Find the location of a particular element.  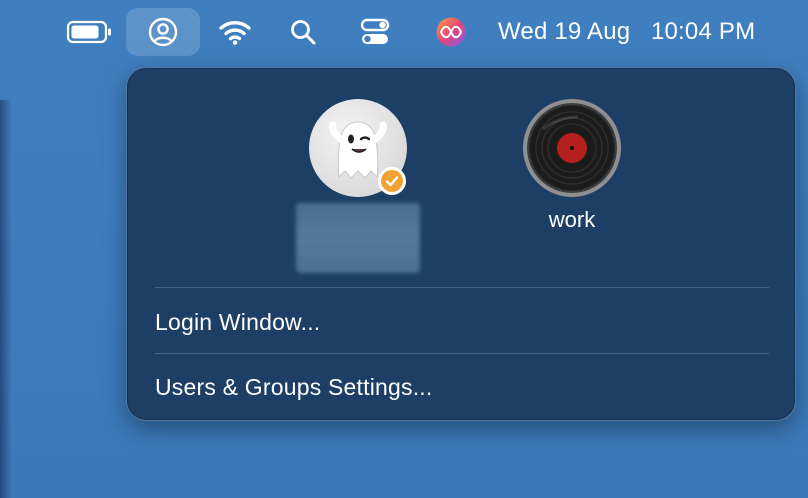

battery-icon is located at coordinates (88, 32).